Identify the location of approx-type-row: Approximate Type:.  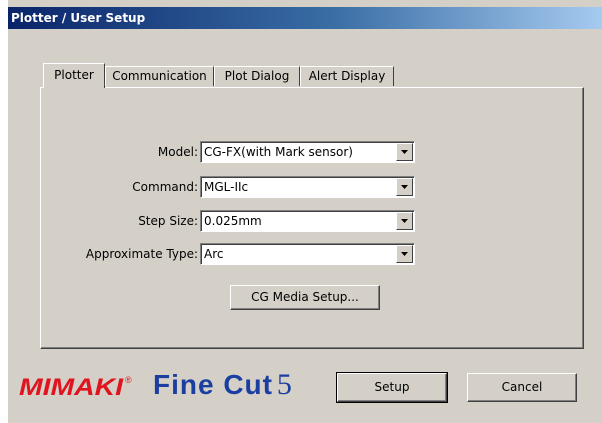
(119, 254).